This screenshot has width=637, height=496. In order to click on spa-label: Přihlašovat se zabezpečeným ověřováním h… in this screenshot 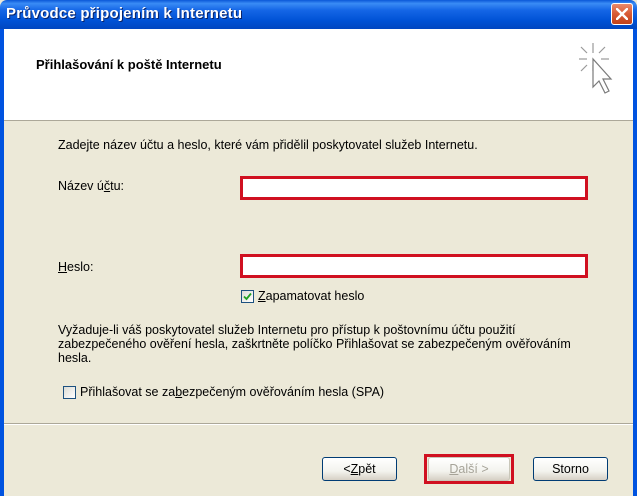, I will do `click(232, 392)`.